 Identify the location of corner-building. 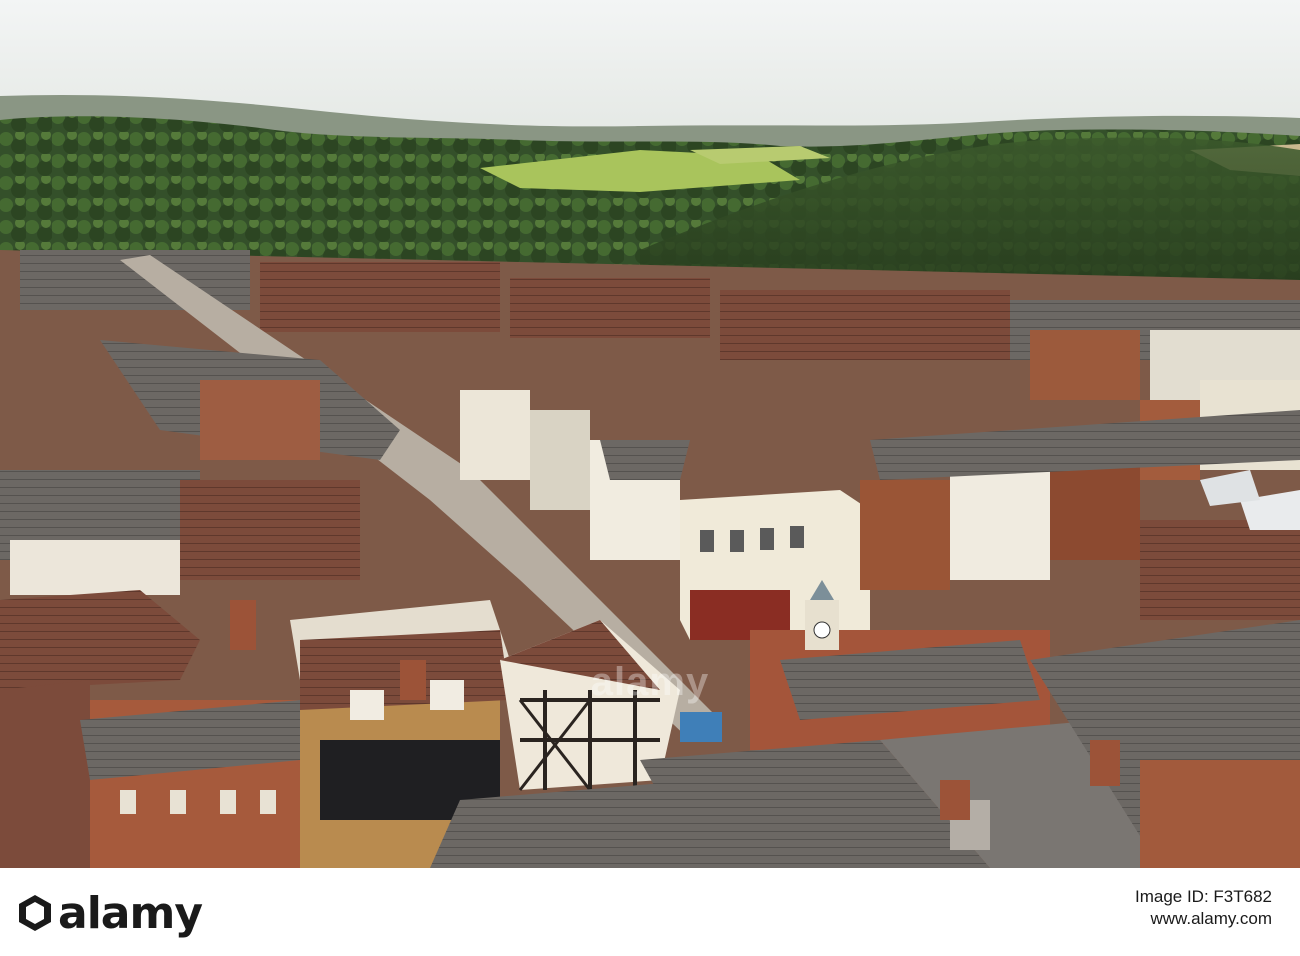
(775, 565).